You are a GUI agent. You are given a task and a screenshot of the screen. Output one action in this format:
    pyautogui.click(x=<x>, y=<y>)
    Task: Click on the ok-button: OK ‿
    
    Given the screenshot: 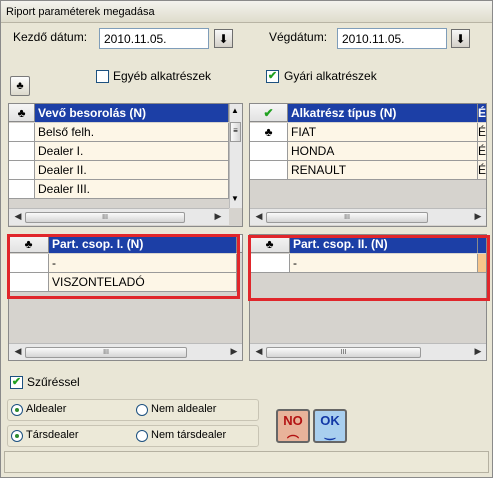 What is the action you would take?
    pyautogui.click(x=330, y=426)
    